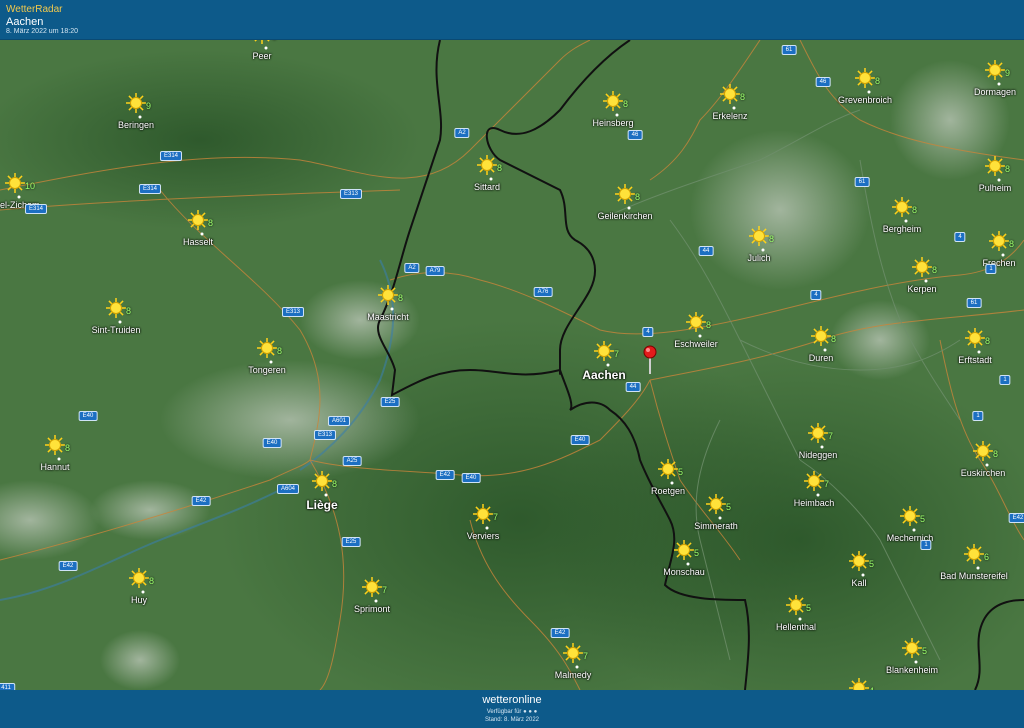 The width and height of the screenshot is (1024, 728). Describe the element at coordinates (858, 583) in the screenshot. I see `city-label: Kall` at that location.